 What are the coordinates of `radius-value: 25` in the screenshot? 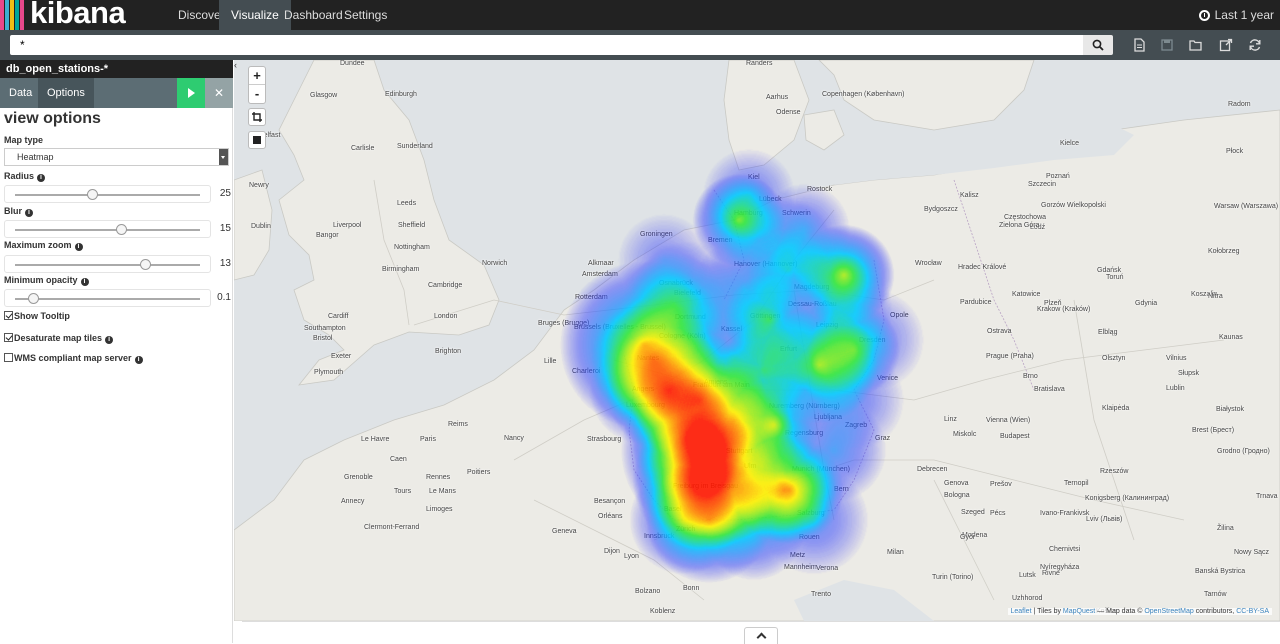 It's located at (225, 193).